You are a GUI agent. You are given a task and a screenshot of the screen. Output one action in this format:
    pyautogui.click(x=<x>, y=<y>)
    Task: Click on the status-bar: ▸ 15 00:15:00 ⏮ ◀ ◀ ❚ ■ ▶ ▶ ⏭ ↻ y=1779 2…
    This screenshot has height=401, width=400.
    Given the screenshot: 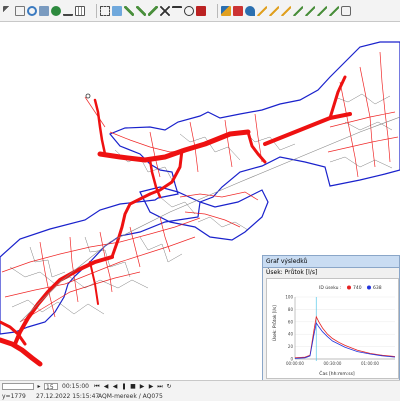 What is the action you would take?
    pyautogui.click(x=200, y=390)
    